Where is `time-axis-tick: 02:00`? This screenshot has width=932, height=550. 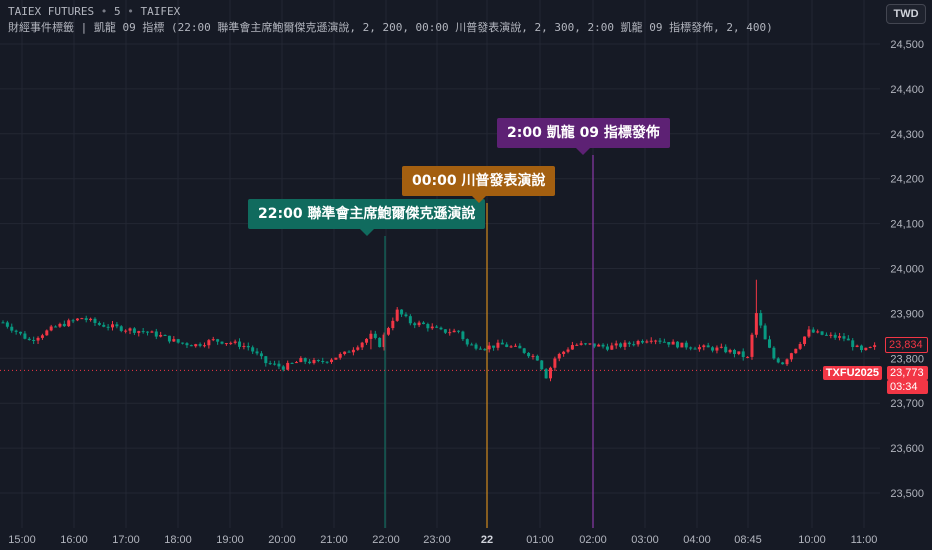
time-axis-tick: 02:00 is located at coordinates (593, 540).